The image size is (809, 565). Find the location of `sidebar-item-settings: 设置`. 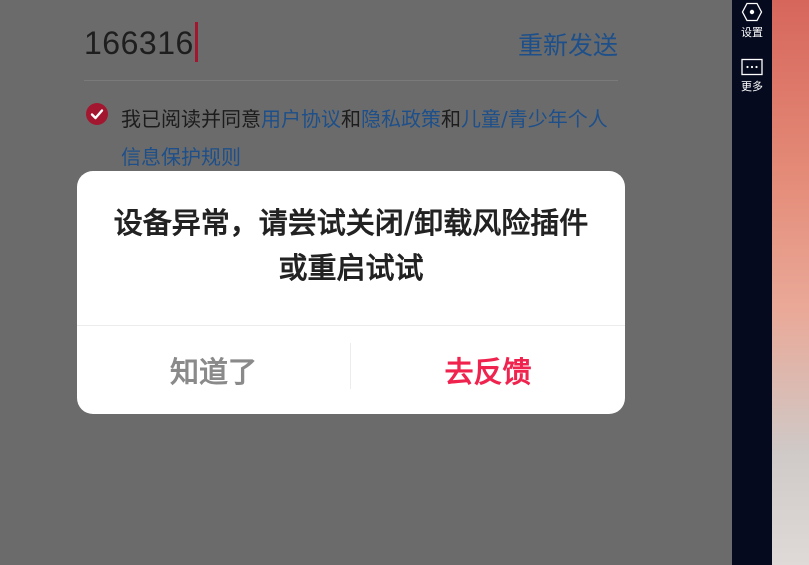

sidebar-item-settings: 设置 is located at coordinates (752, 21).